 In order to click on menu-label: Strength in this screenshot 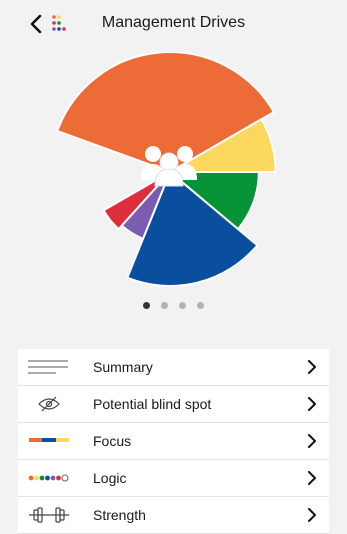, I will do `click(119, 515)`.